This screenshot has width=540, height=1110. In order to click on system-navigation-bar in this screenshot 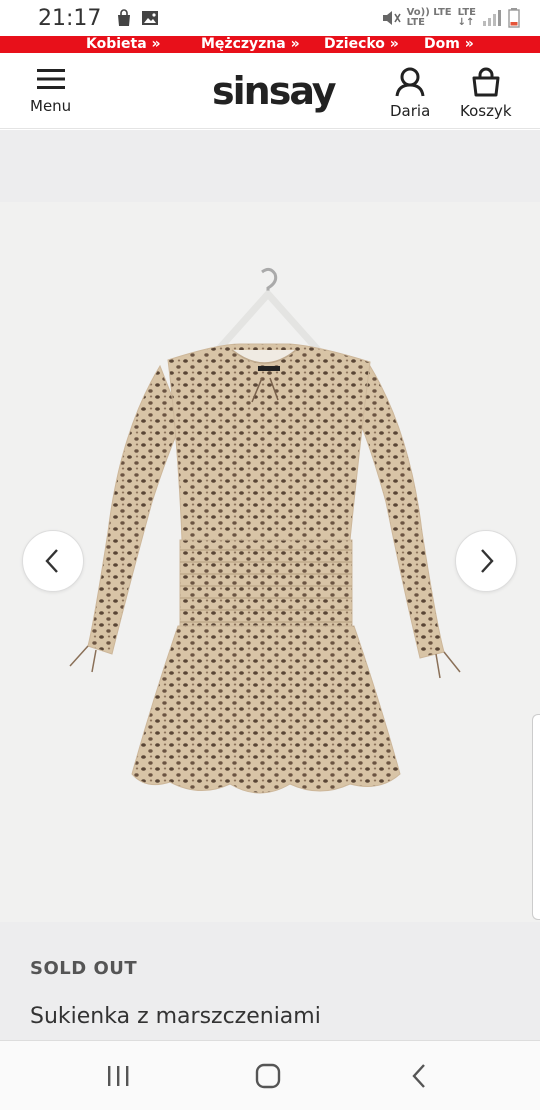, I will do `click(270, 1075)`.